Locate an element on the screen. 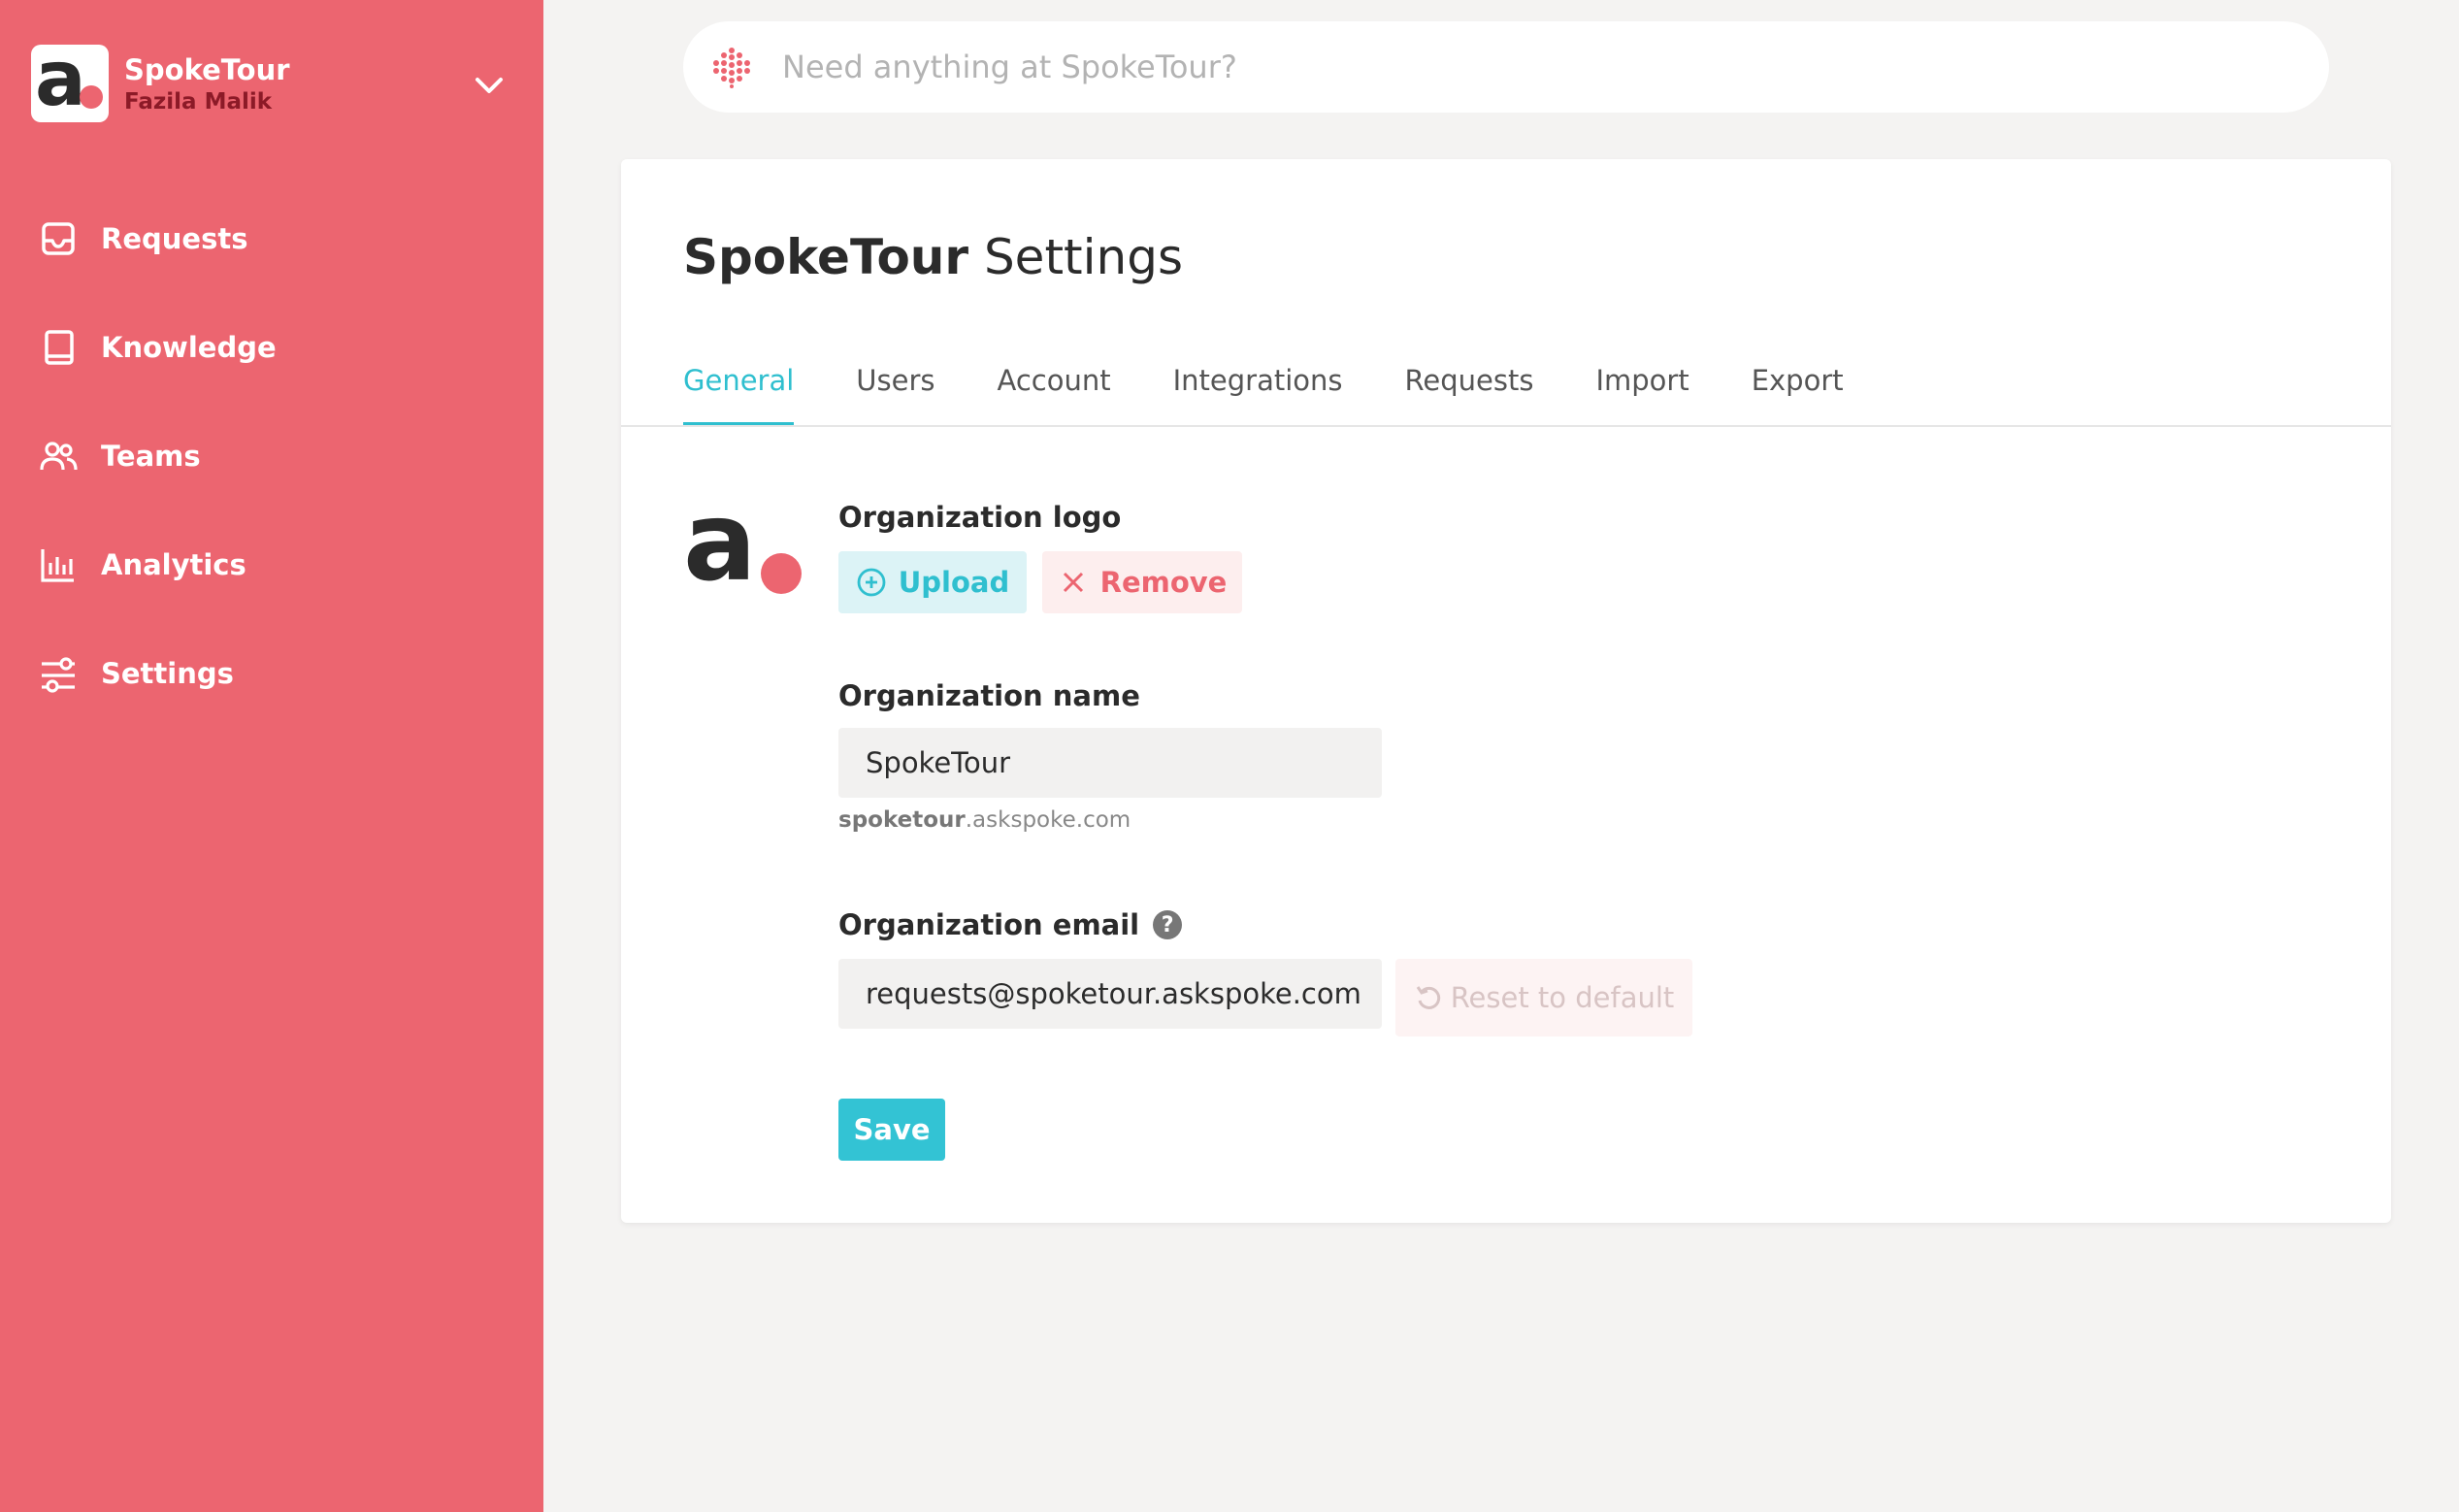  remove-button-label: Remove is located at coordinates (1163, 583).